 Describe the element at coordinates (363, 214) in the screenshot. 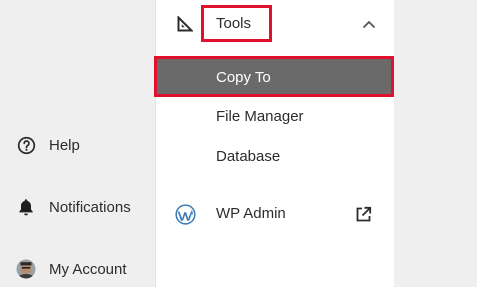

I see `external-link-icon` at that location.